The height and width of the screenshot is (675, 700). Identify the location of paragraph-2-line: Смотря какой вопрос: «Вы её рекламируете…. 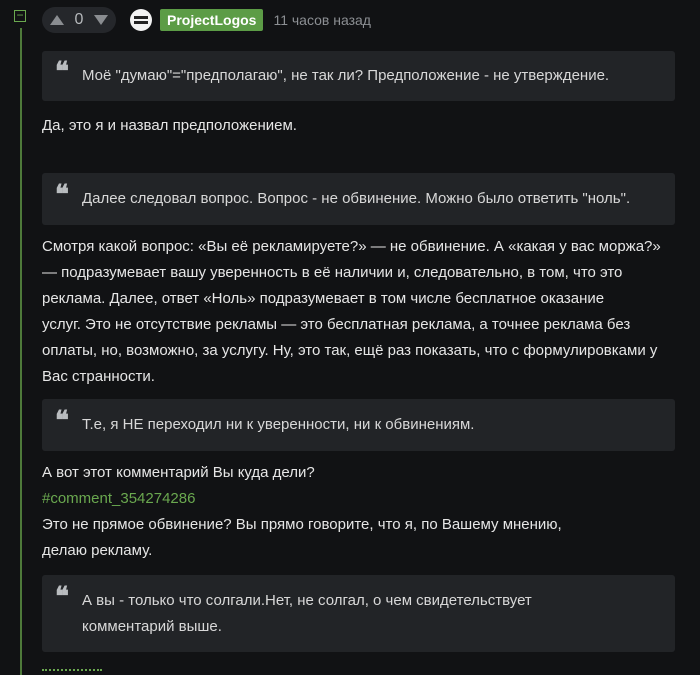
(351, 246).